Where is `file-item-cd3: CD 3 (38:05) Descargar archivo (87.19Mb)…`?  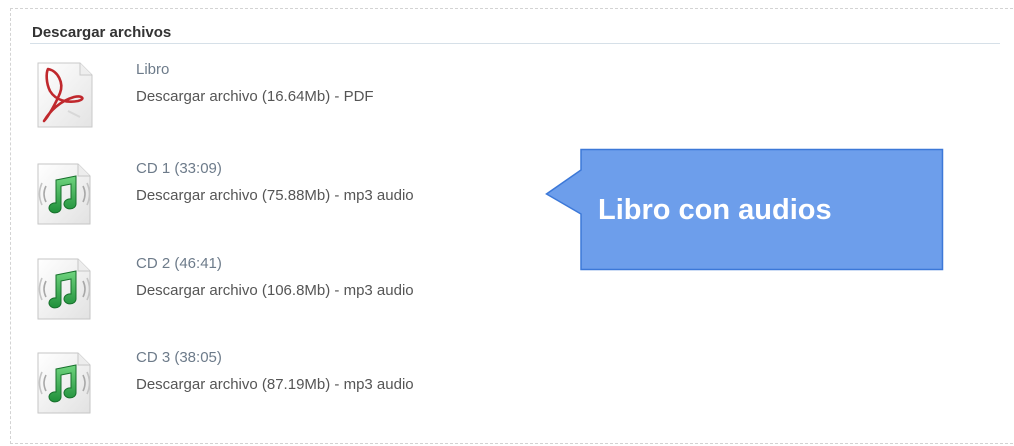
file-item-cd3: CD 3 (38:05) Descargar archivo (87.19Mb)… is located at coordinates (269, 384).